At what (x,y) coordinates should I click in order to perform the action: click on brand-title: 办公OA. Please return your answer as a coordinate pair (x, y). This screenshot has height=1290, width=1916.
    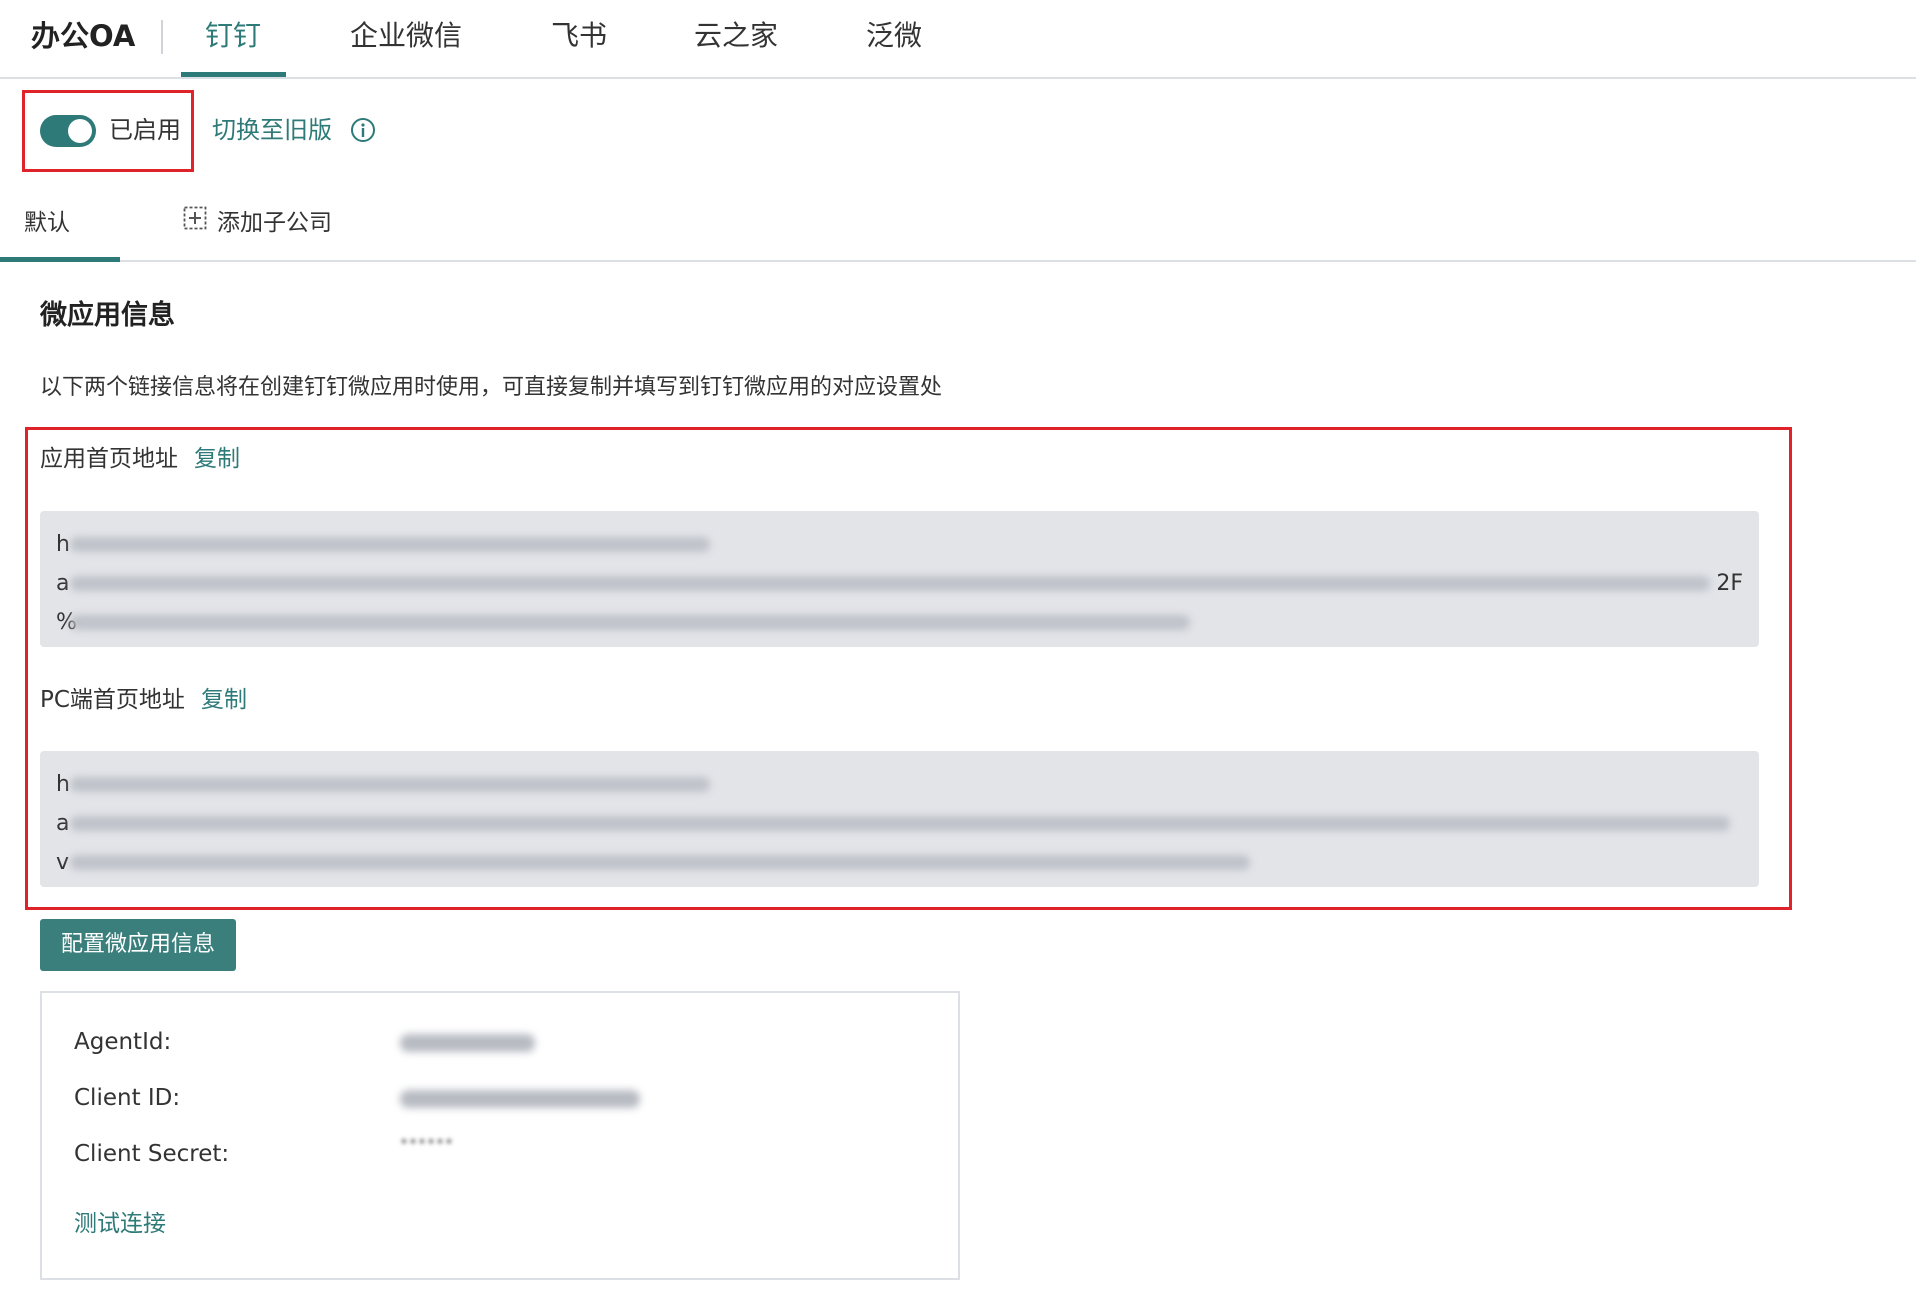
    Looking at the image, I should click on (83, 36).